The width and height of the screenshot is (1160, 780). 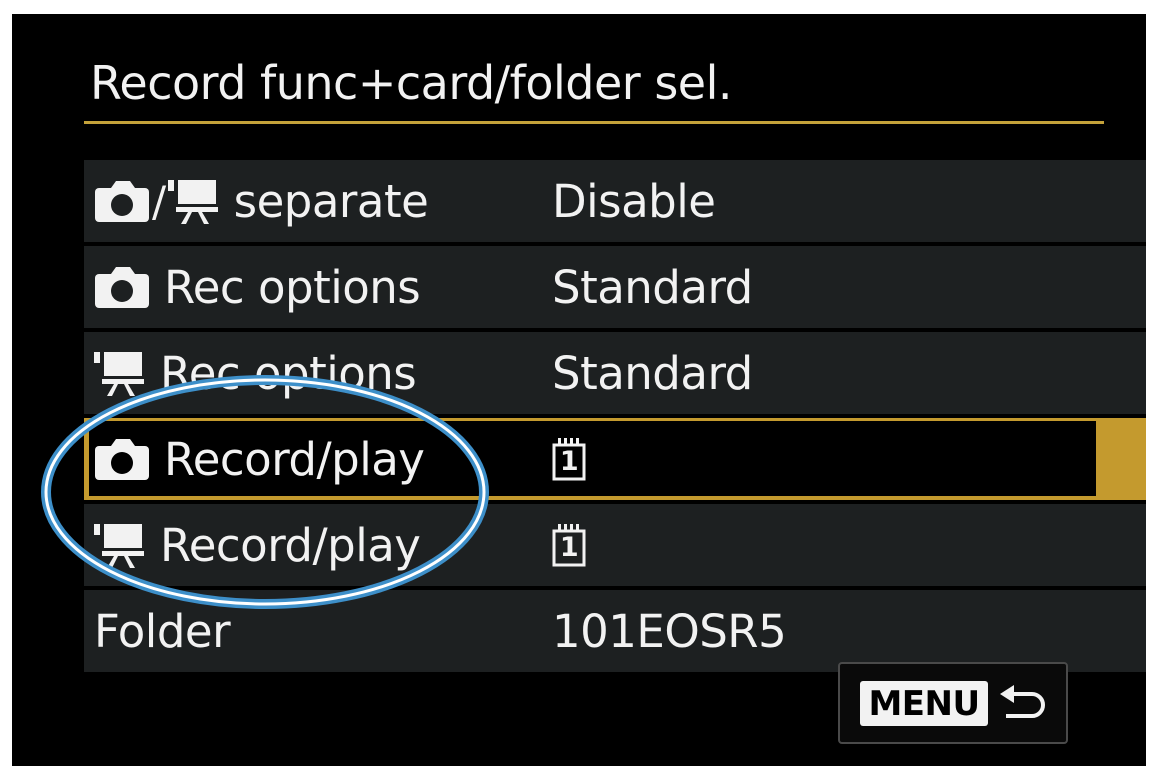 What do you see at coordinates (331, 201) in the screenshot?
I see `menu-item-label: separate` at bounding box center [331, 201].